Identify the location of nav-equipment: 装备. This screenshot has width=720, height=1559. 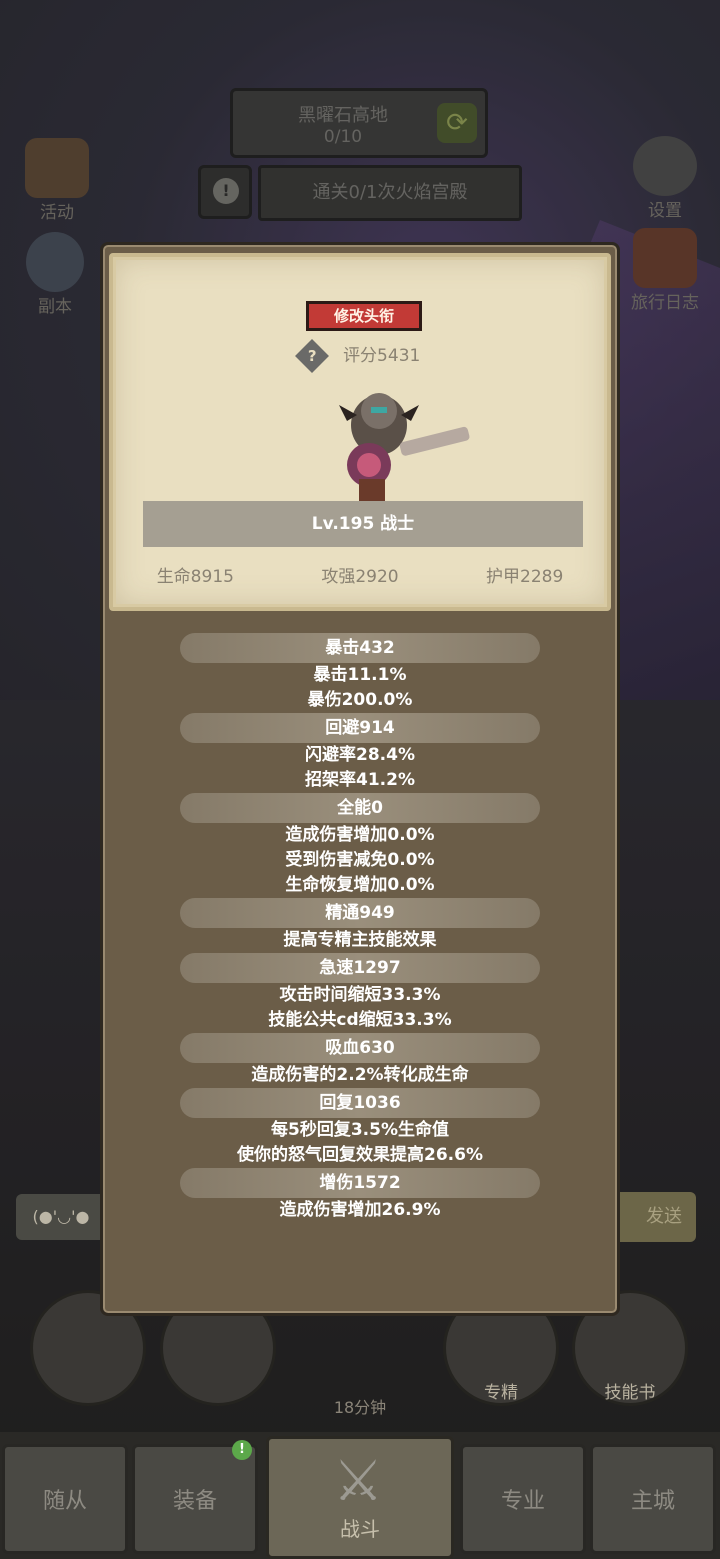
(195, 1499).